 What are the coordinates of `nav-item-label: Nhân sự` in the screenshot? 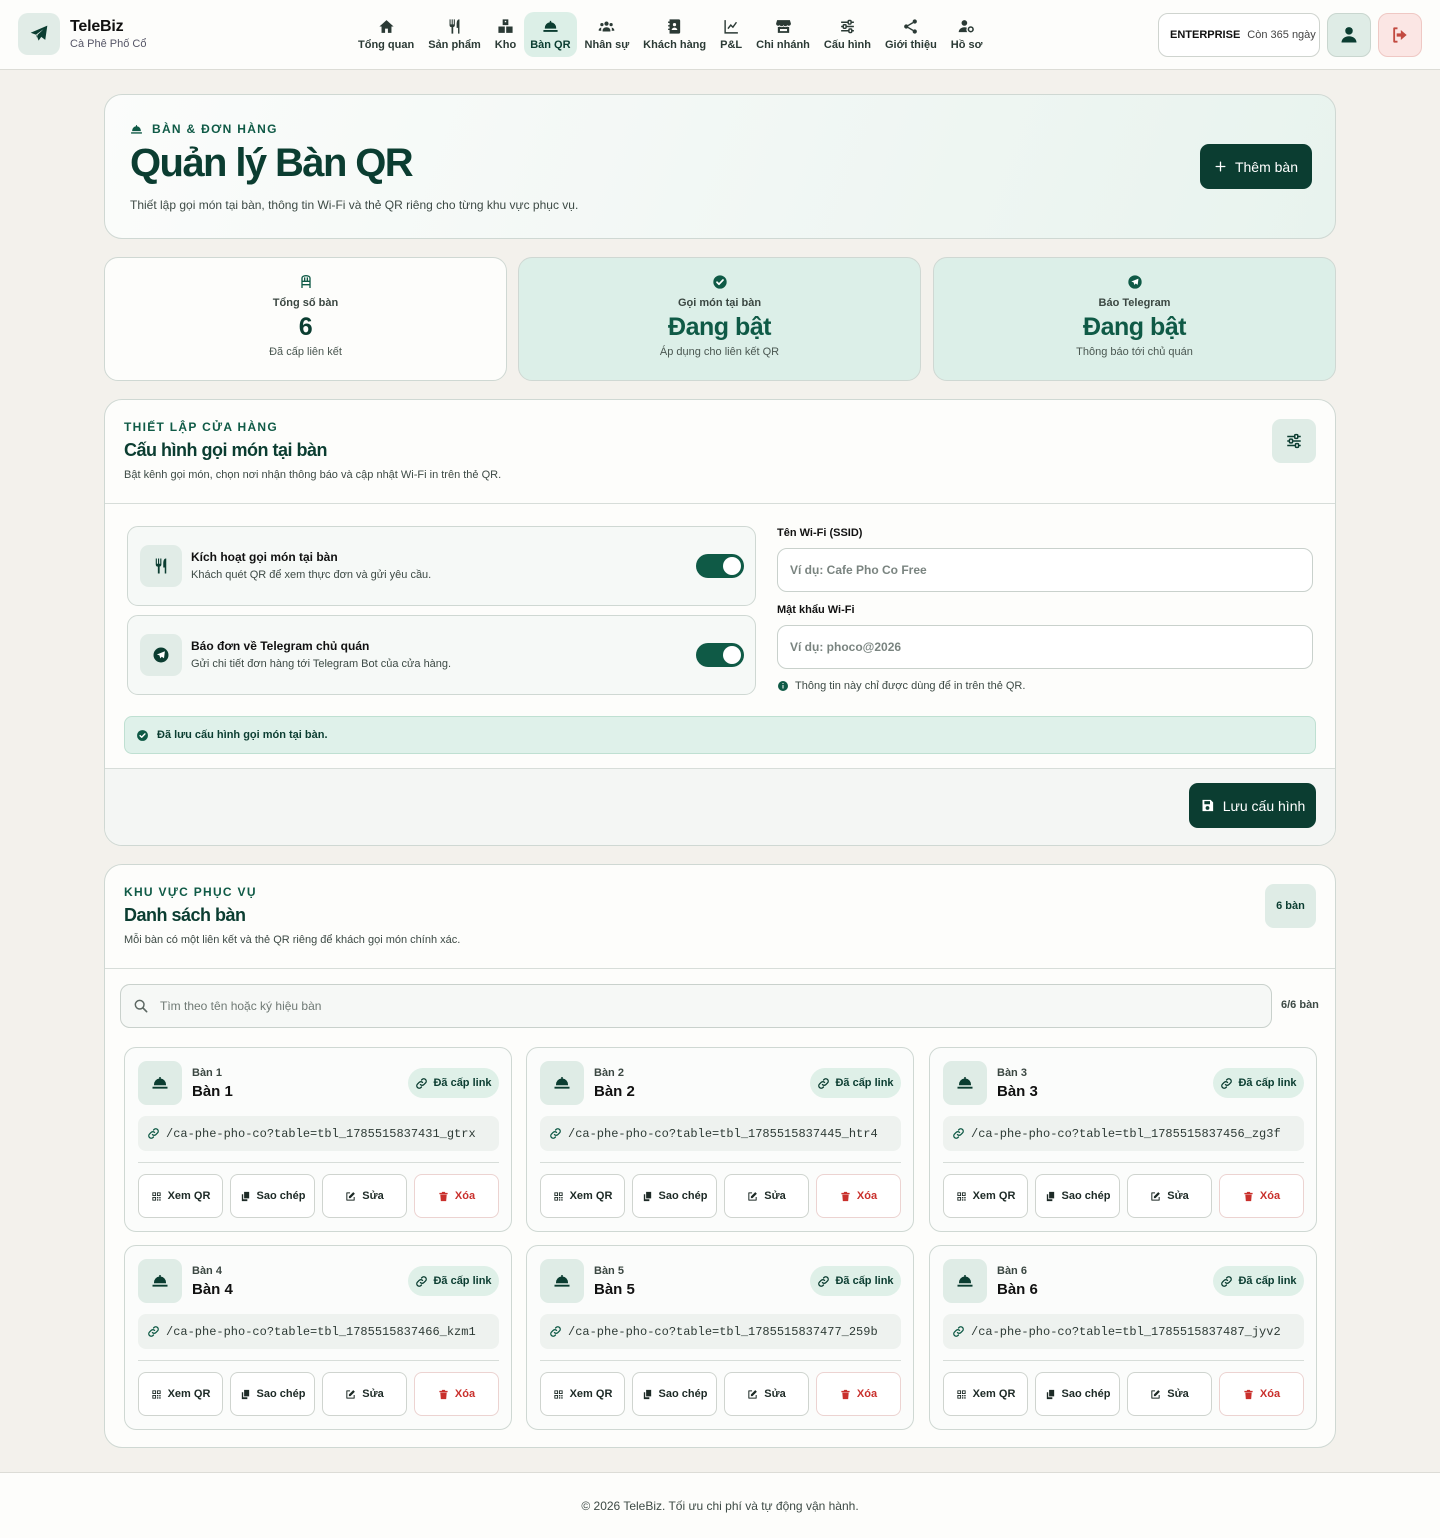 It's located at (607, 45).